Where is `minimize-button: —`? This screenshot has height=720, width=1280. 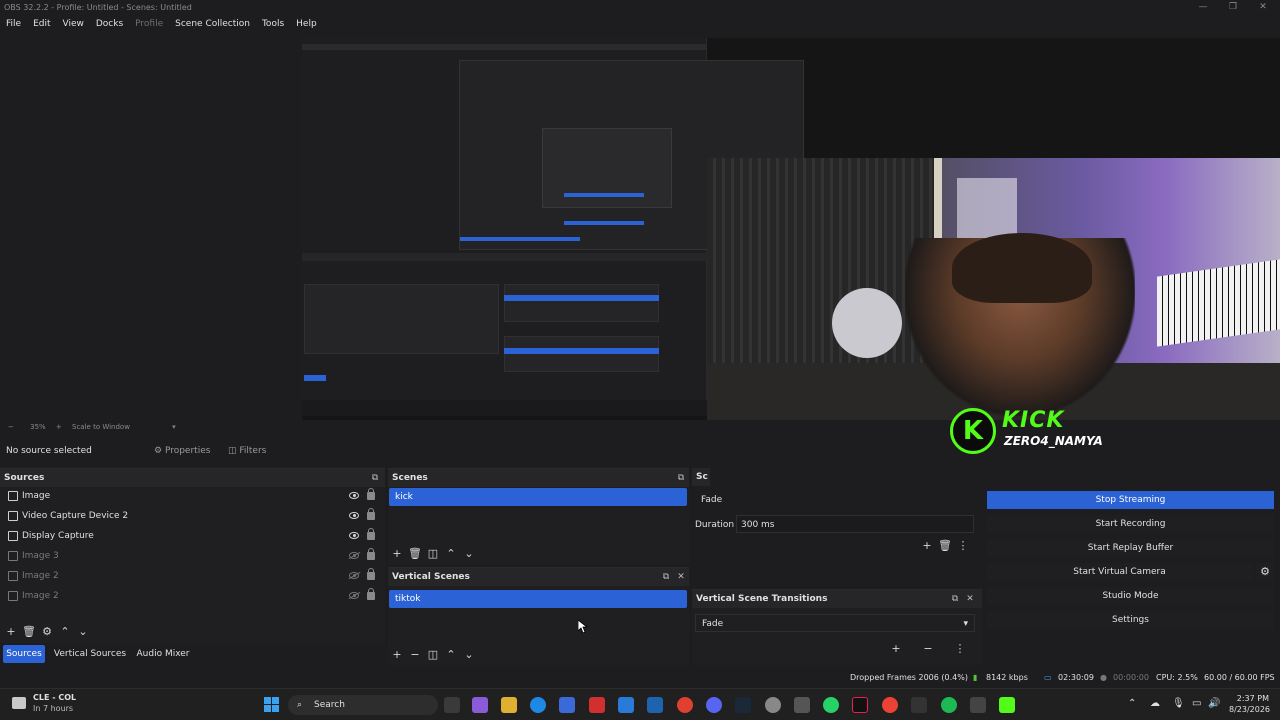 minimize-button: — is located at coordinates (1203, 7).